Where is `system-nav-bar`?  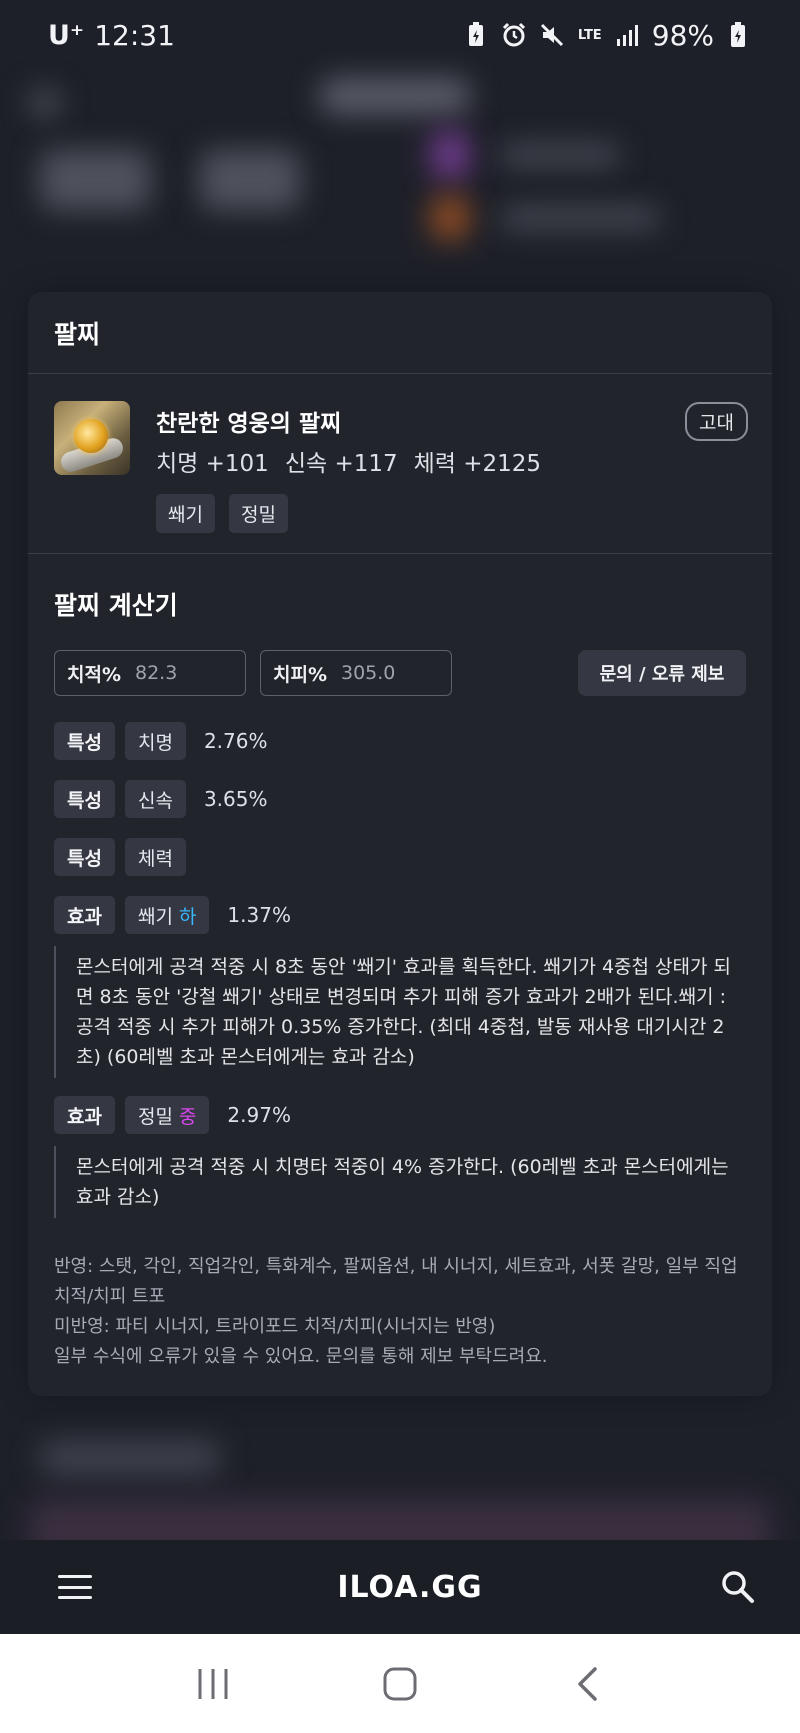
system-nav-bar is located at coordinates (400, 1683).